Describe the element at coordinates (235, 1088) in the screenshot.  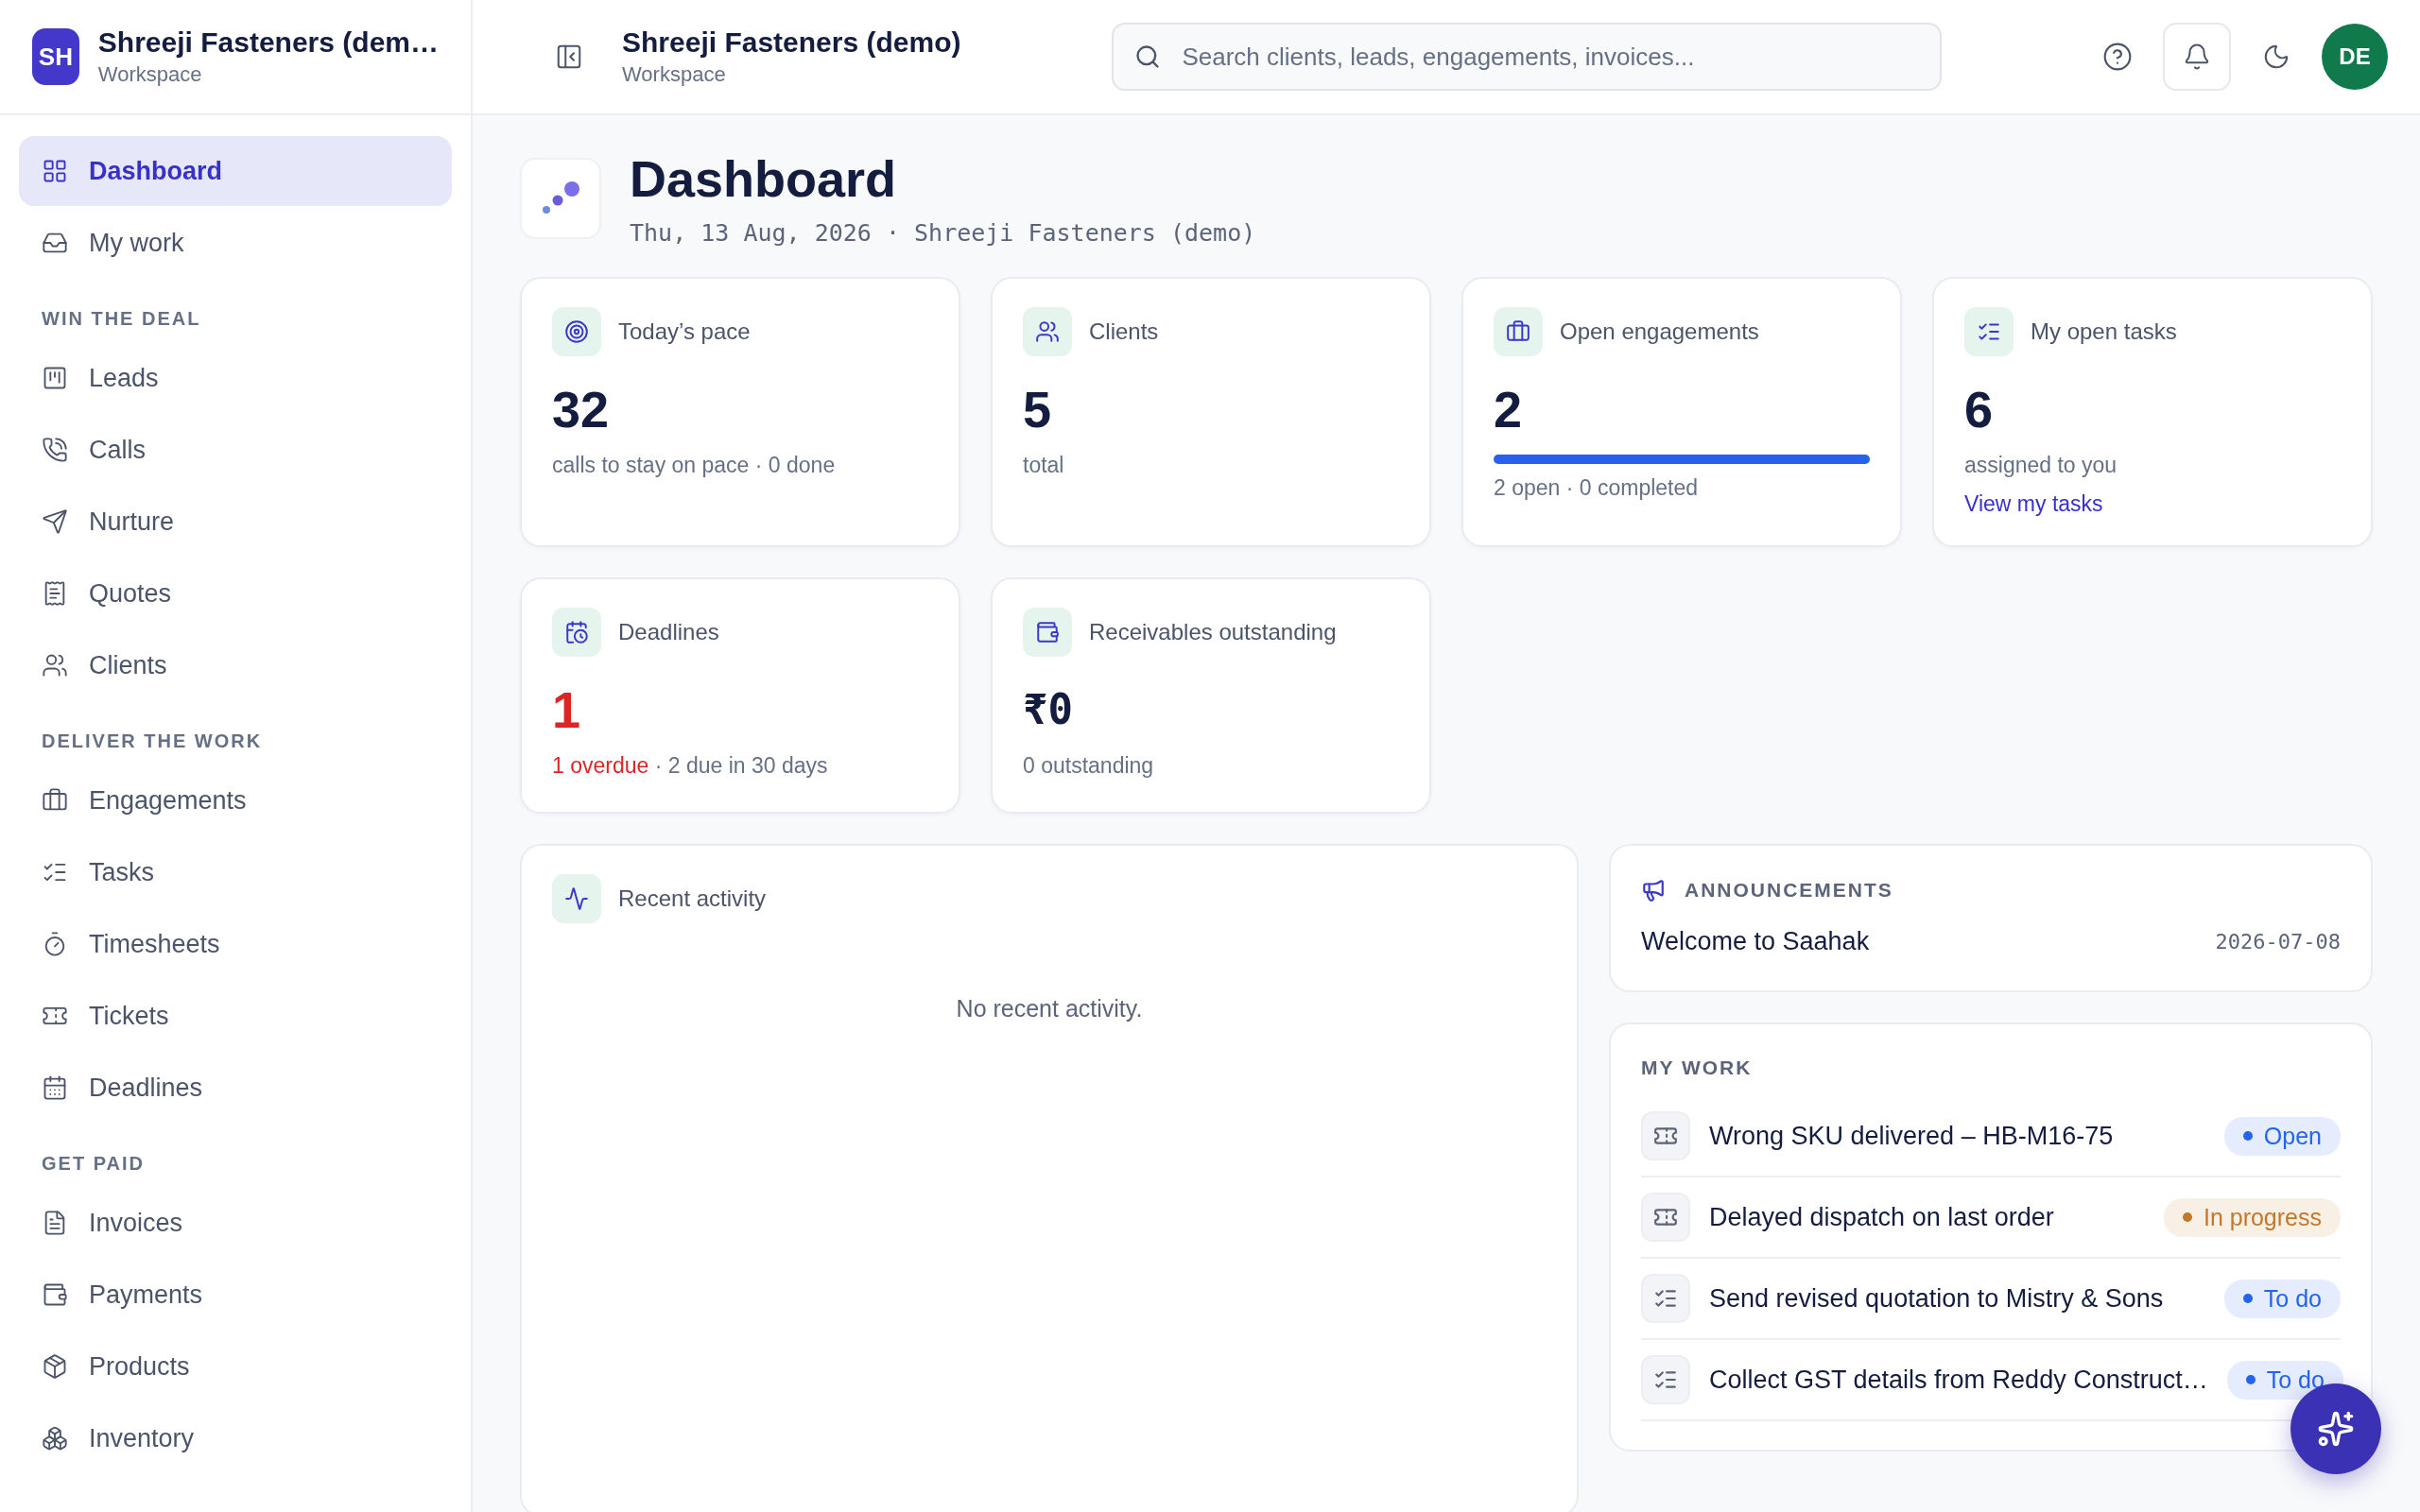
I see `sidebar-item: Deadlines` at that location.